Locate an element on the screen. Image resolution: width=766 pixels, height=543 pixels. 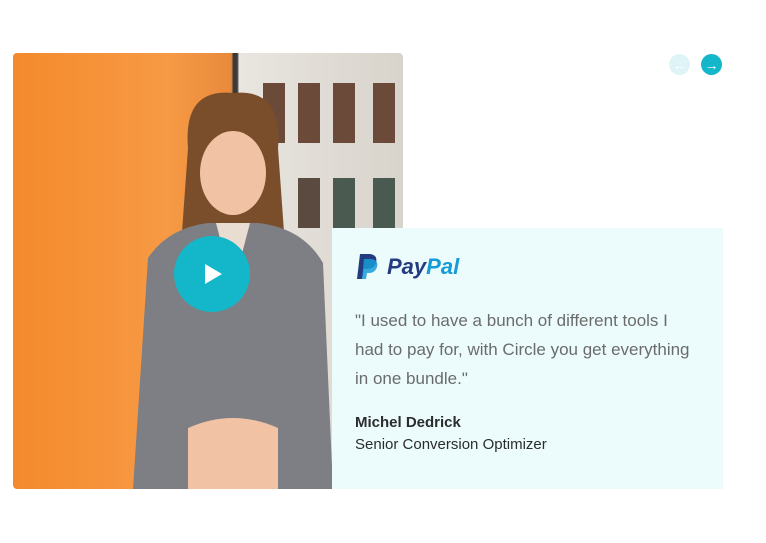
play-icon is located at coordinates (213, 274).